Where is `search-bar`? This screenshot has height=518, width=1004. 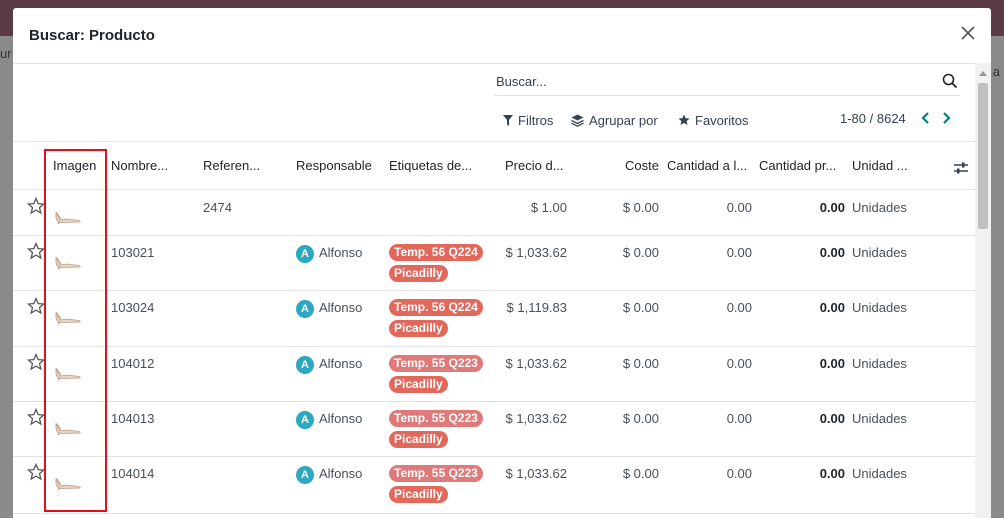 search-bar is located at coordinates (727, 82).